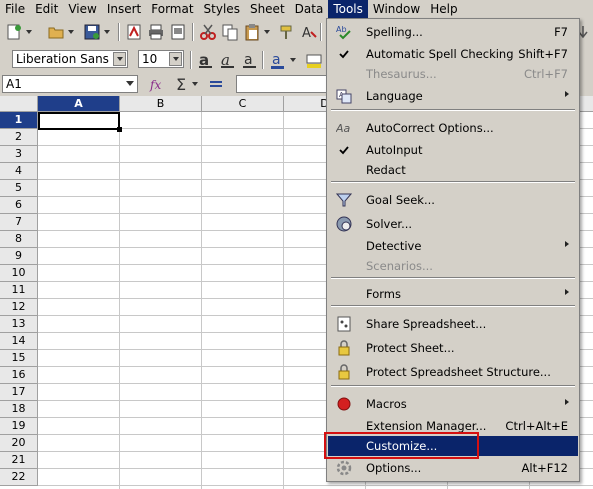  Describe the element at coordinates (344, 324) in the screenshot. I see `share-icon` at that location.